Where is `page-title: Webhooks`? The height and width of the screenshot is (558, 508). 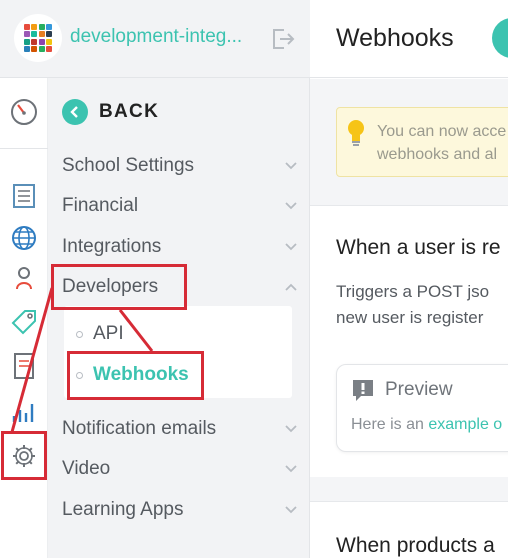 page-title: Webhooks is located at coordinates (395, 38).